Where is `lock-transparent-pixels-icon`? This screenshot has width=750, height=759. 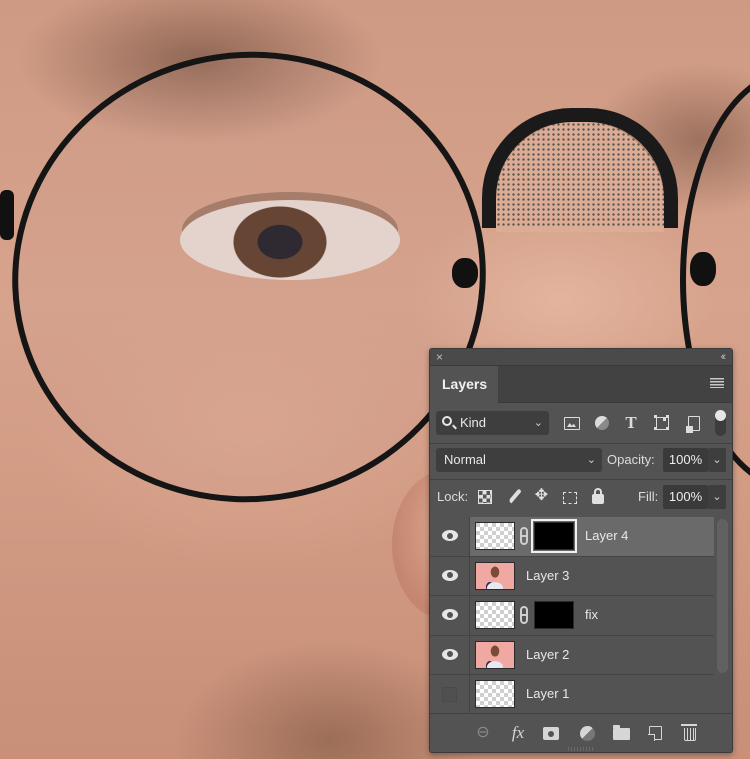
lock-transparent-pixels-icon is located at coordinates (485, 497).